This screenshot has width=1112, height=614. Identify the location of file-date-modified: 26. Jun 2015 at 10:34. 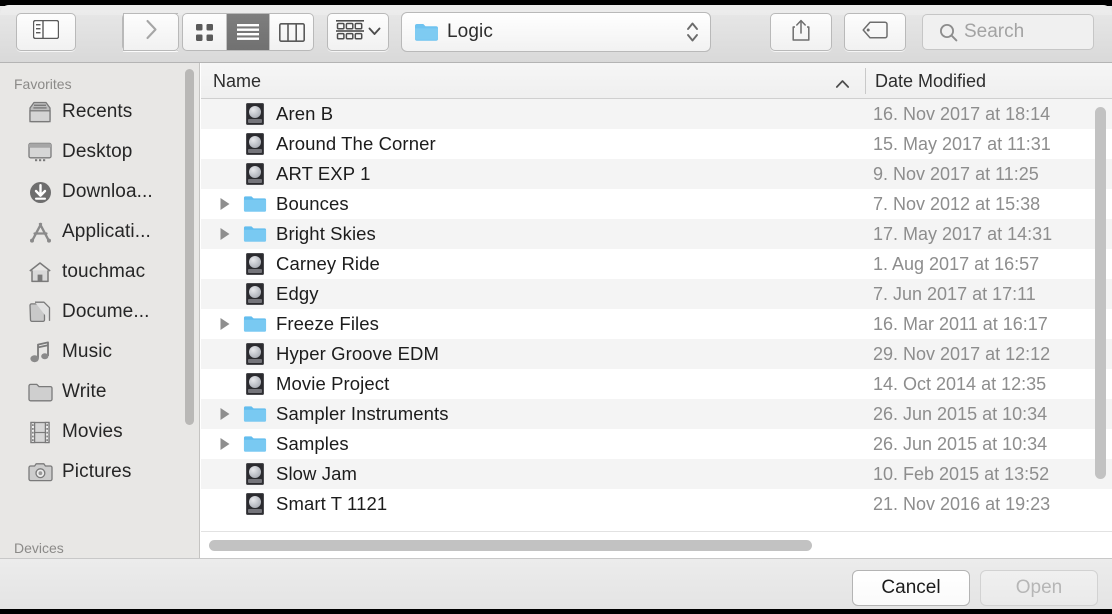
(960, 443).